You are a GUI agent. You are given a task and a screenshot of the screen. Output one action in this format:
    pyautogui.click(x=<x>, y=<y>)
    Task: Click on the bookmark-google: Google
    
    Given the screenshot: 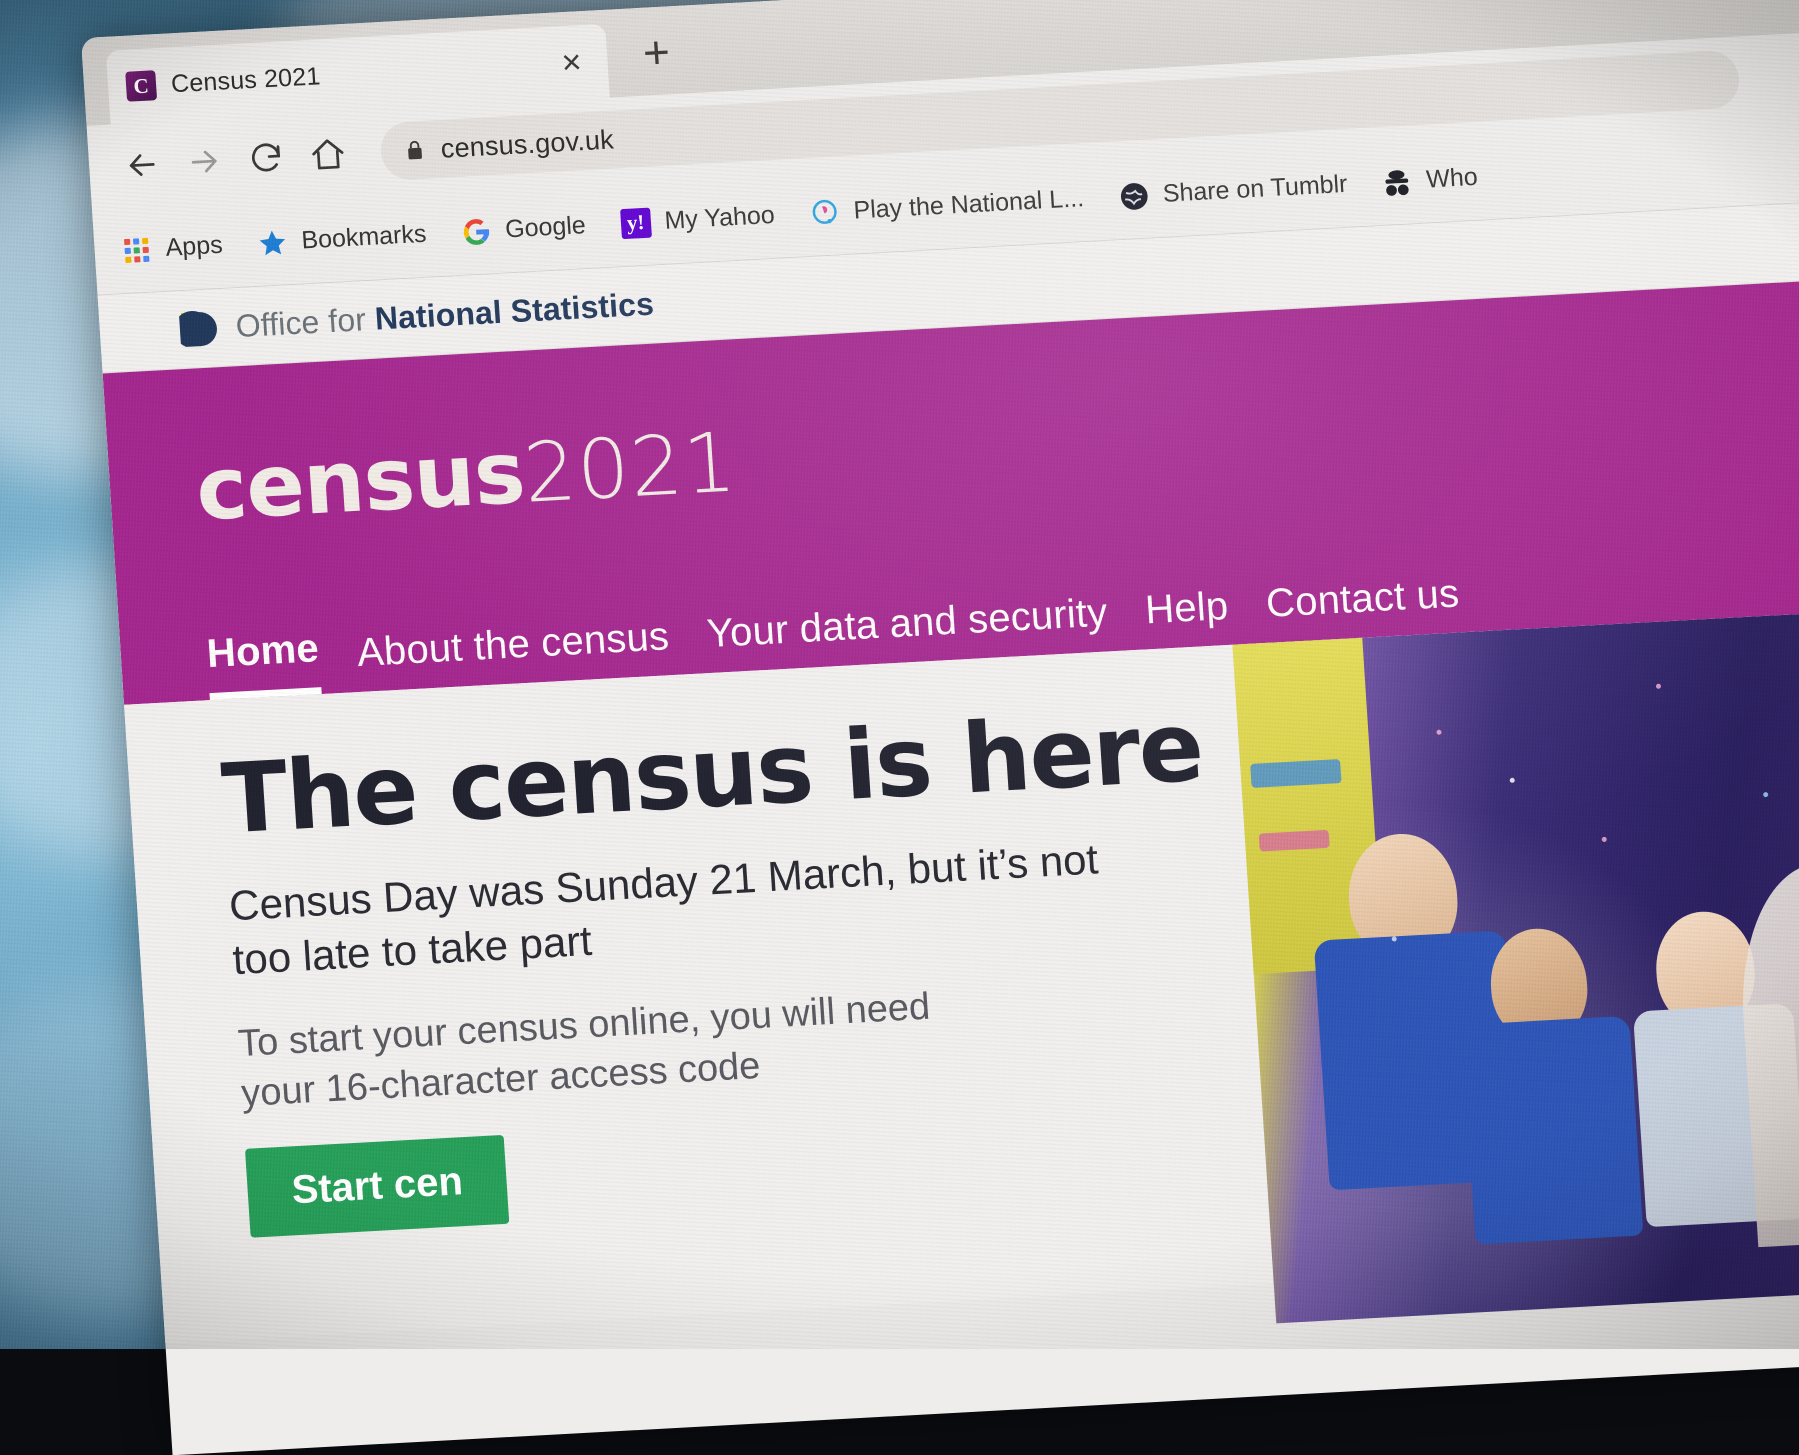 What is the action you would take?
    pyautogui.click(x=523, y=229)
    